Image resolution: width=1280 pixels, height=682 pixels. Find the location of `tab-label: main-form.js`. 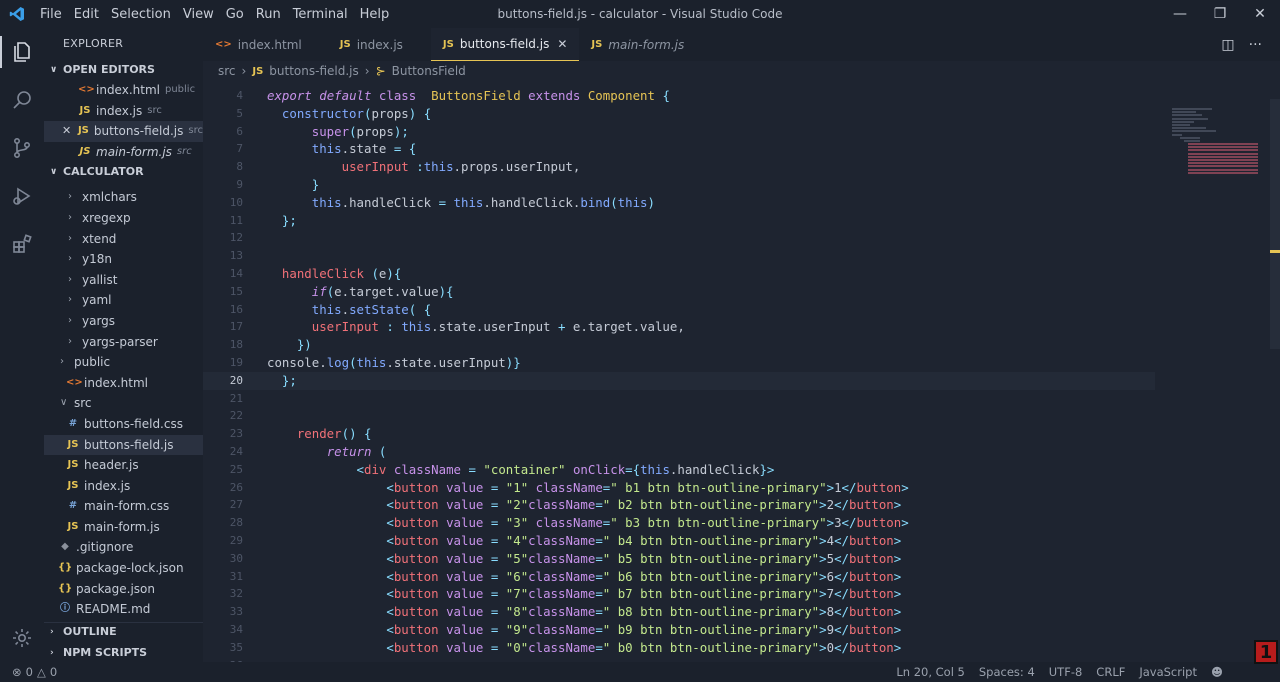

tab-label: main-form.js is located at coordinates (646, 44).